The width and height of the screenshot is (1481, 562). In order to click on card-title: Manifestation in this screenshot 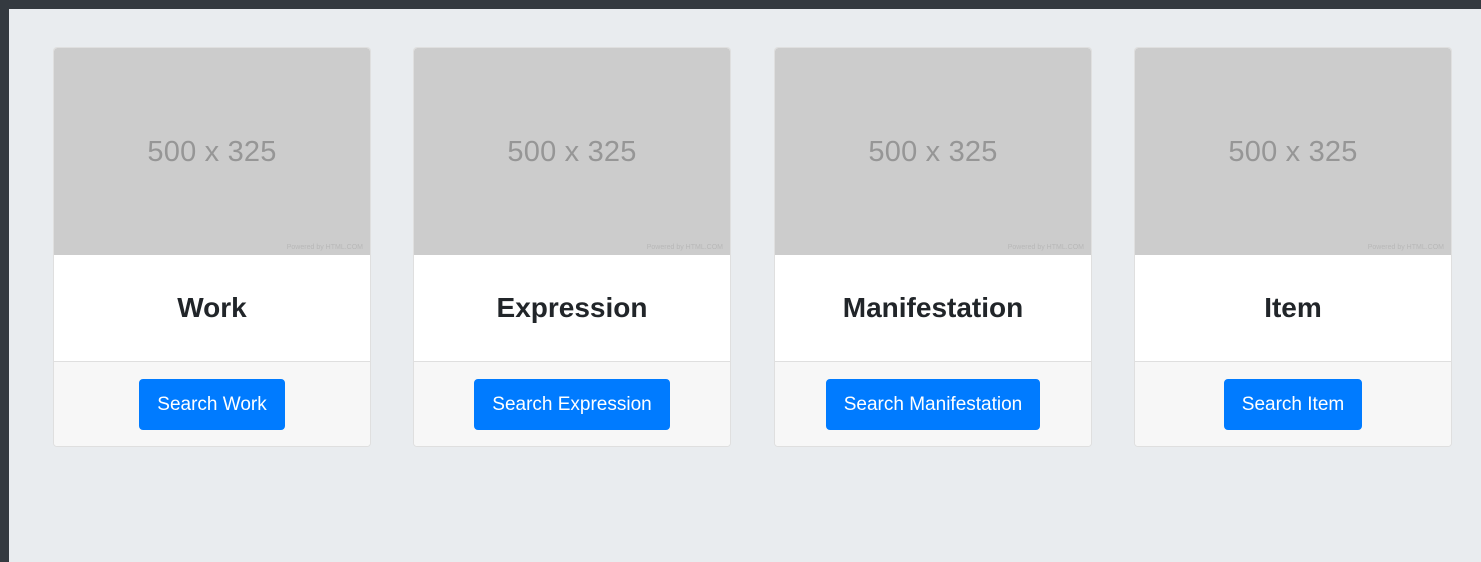, I will do `click(933, 307)`.